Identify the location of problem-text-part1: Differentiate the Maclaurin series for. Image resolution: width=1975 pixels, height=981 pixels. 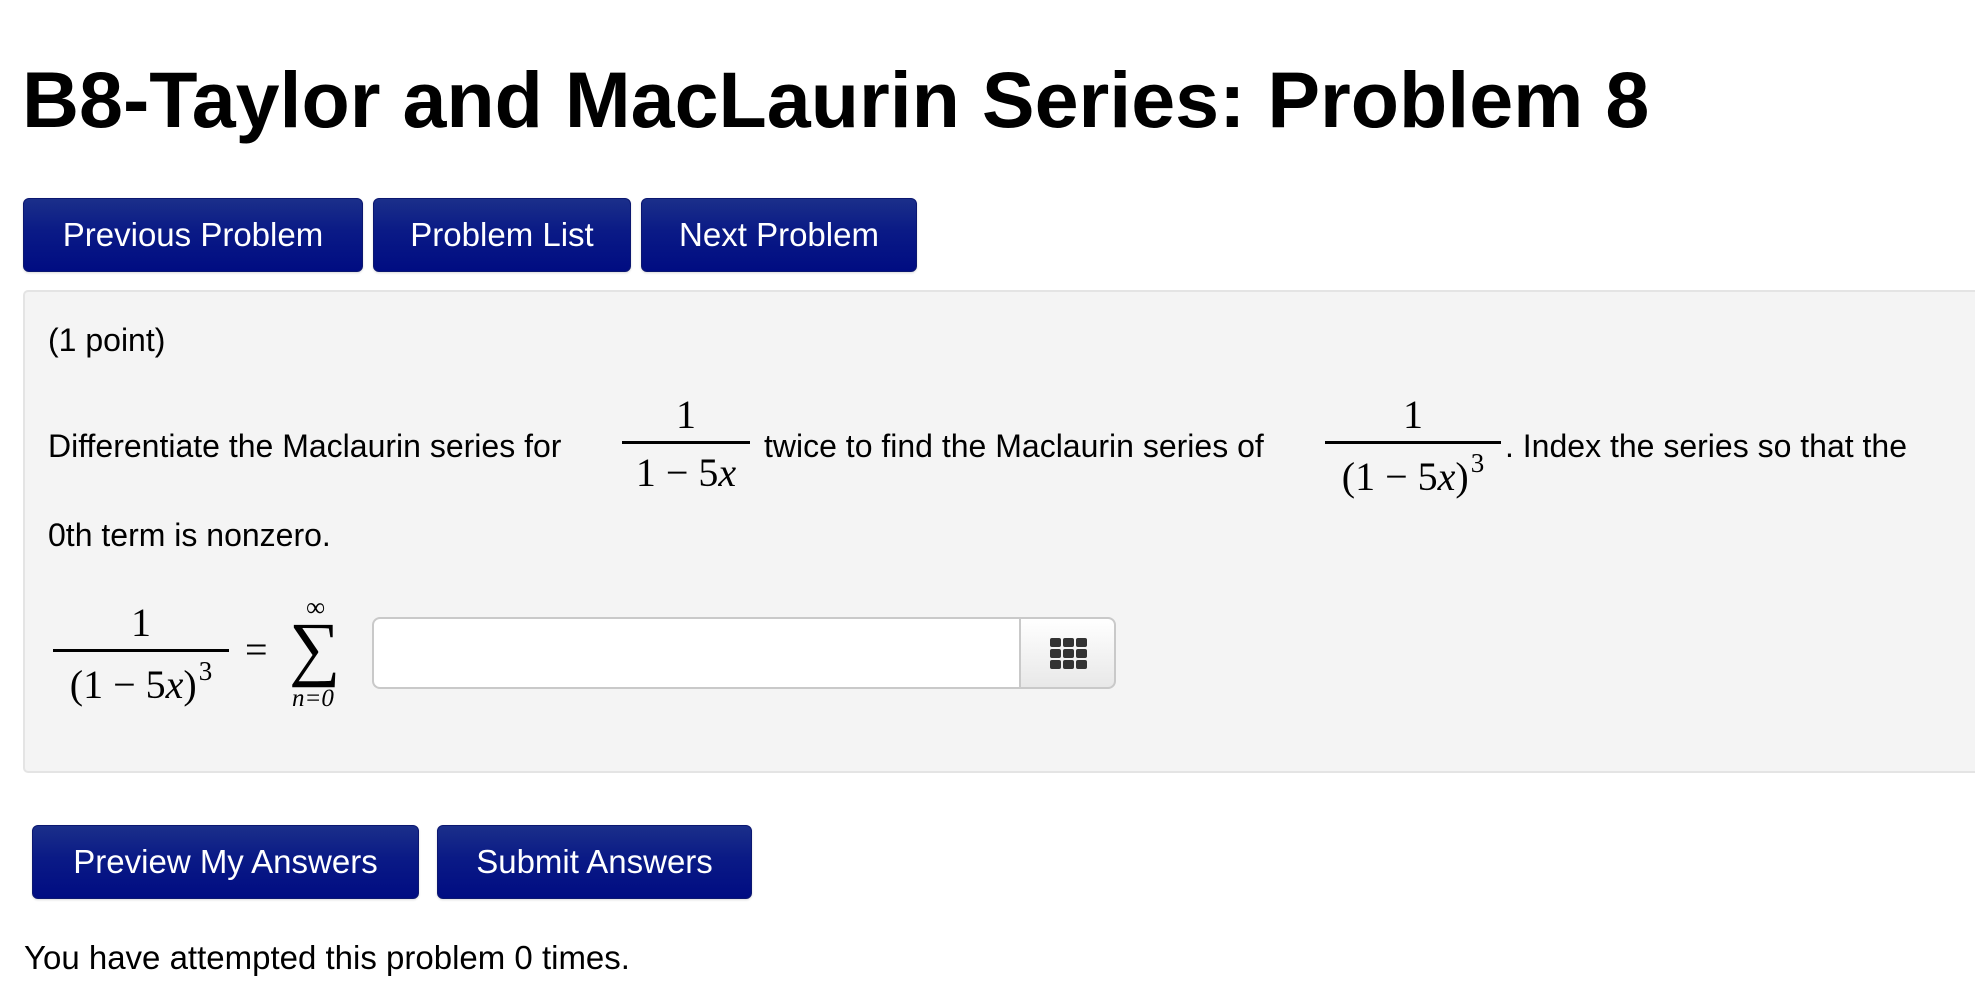
(305, 446).